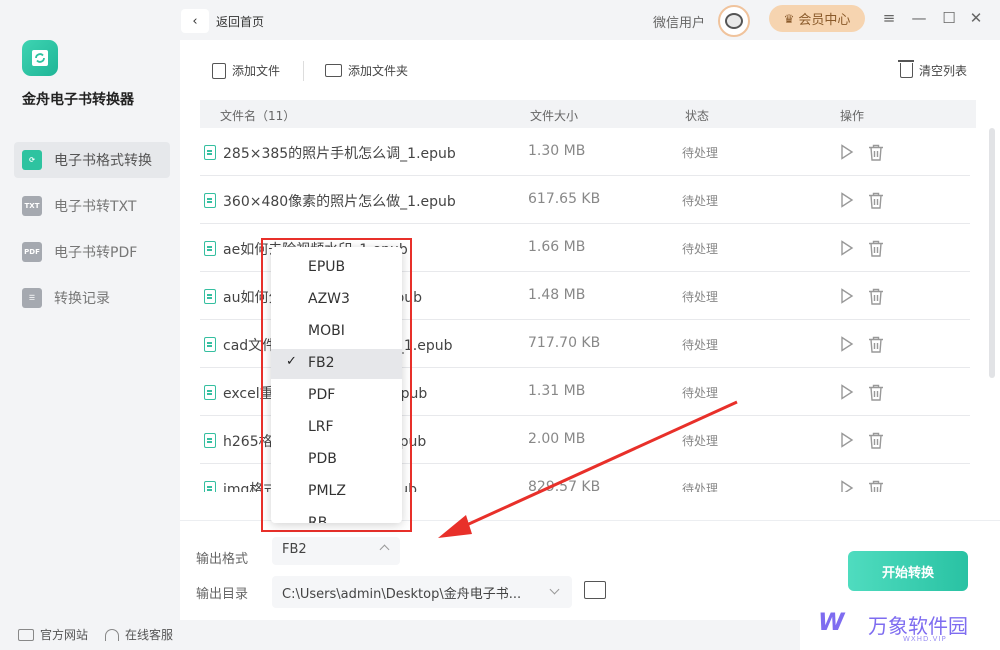  What do you see at coordinates (92, 252) in the screenshot?
I see `sidebar-item-to-pdf: PDF 电子书转PDF` at bounding box center [92, 252].